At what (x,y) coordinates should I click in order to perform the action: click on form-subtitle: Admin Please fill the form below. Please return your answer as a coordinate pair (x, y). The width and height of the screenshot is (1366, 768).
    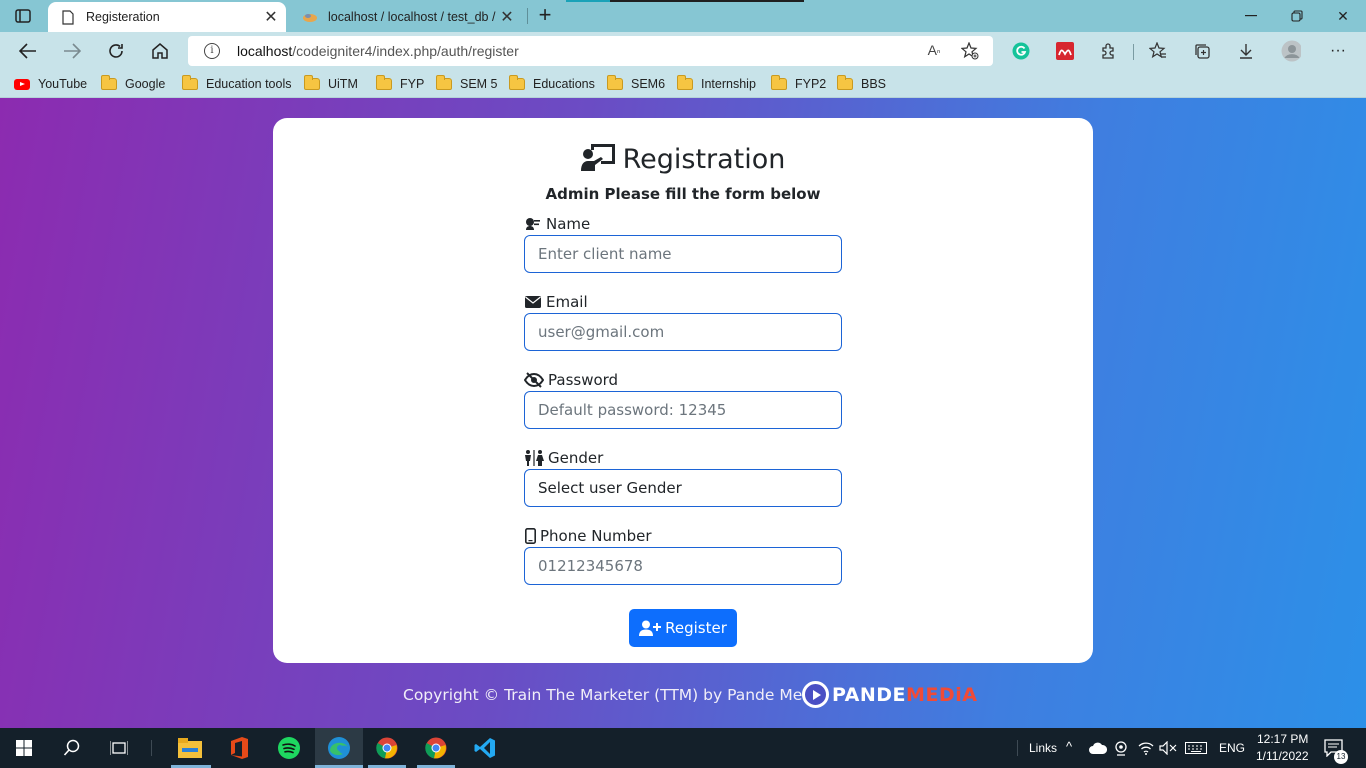
    Looking at the image, I should click on (683, 194).